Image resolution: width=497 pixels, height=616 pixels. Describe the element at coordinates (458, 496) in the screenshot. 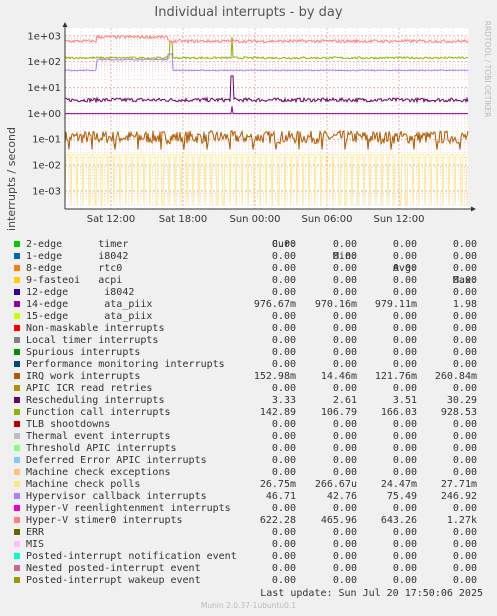

I see `legend-max-value: 246.92` at that location.